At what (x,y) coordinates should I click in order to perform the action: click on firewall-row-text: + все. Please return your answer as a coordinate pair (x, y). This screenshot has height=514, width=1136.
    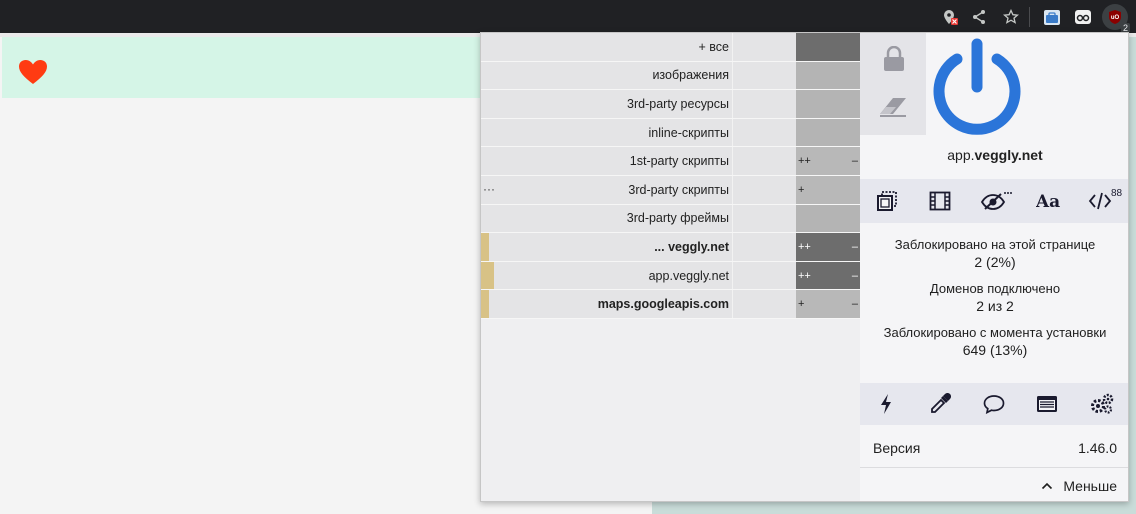
    Looking at the image, I should click on (713, 46).